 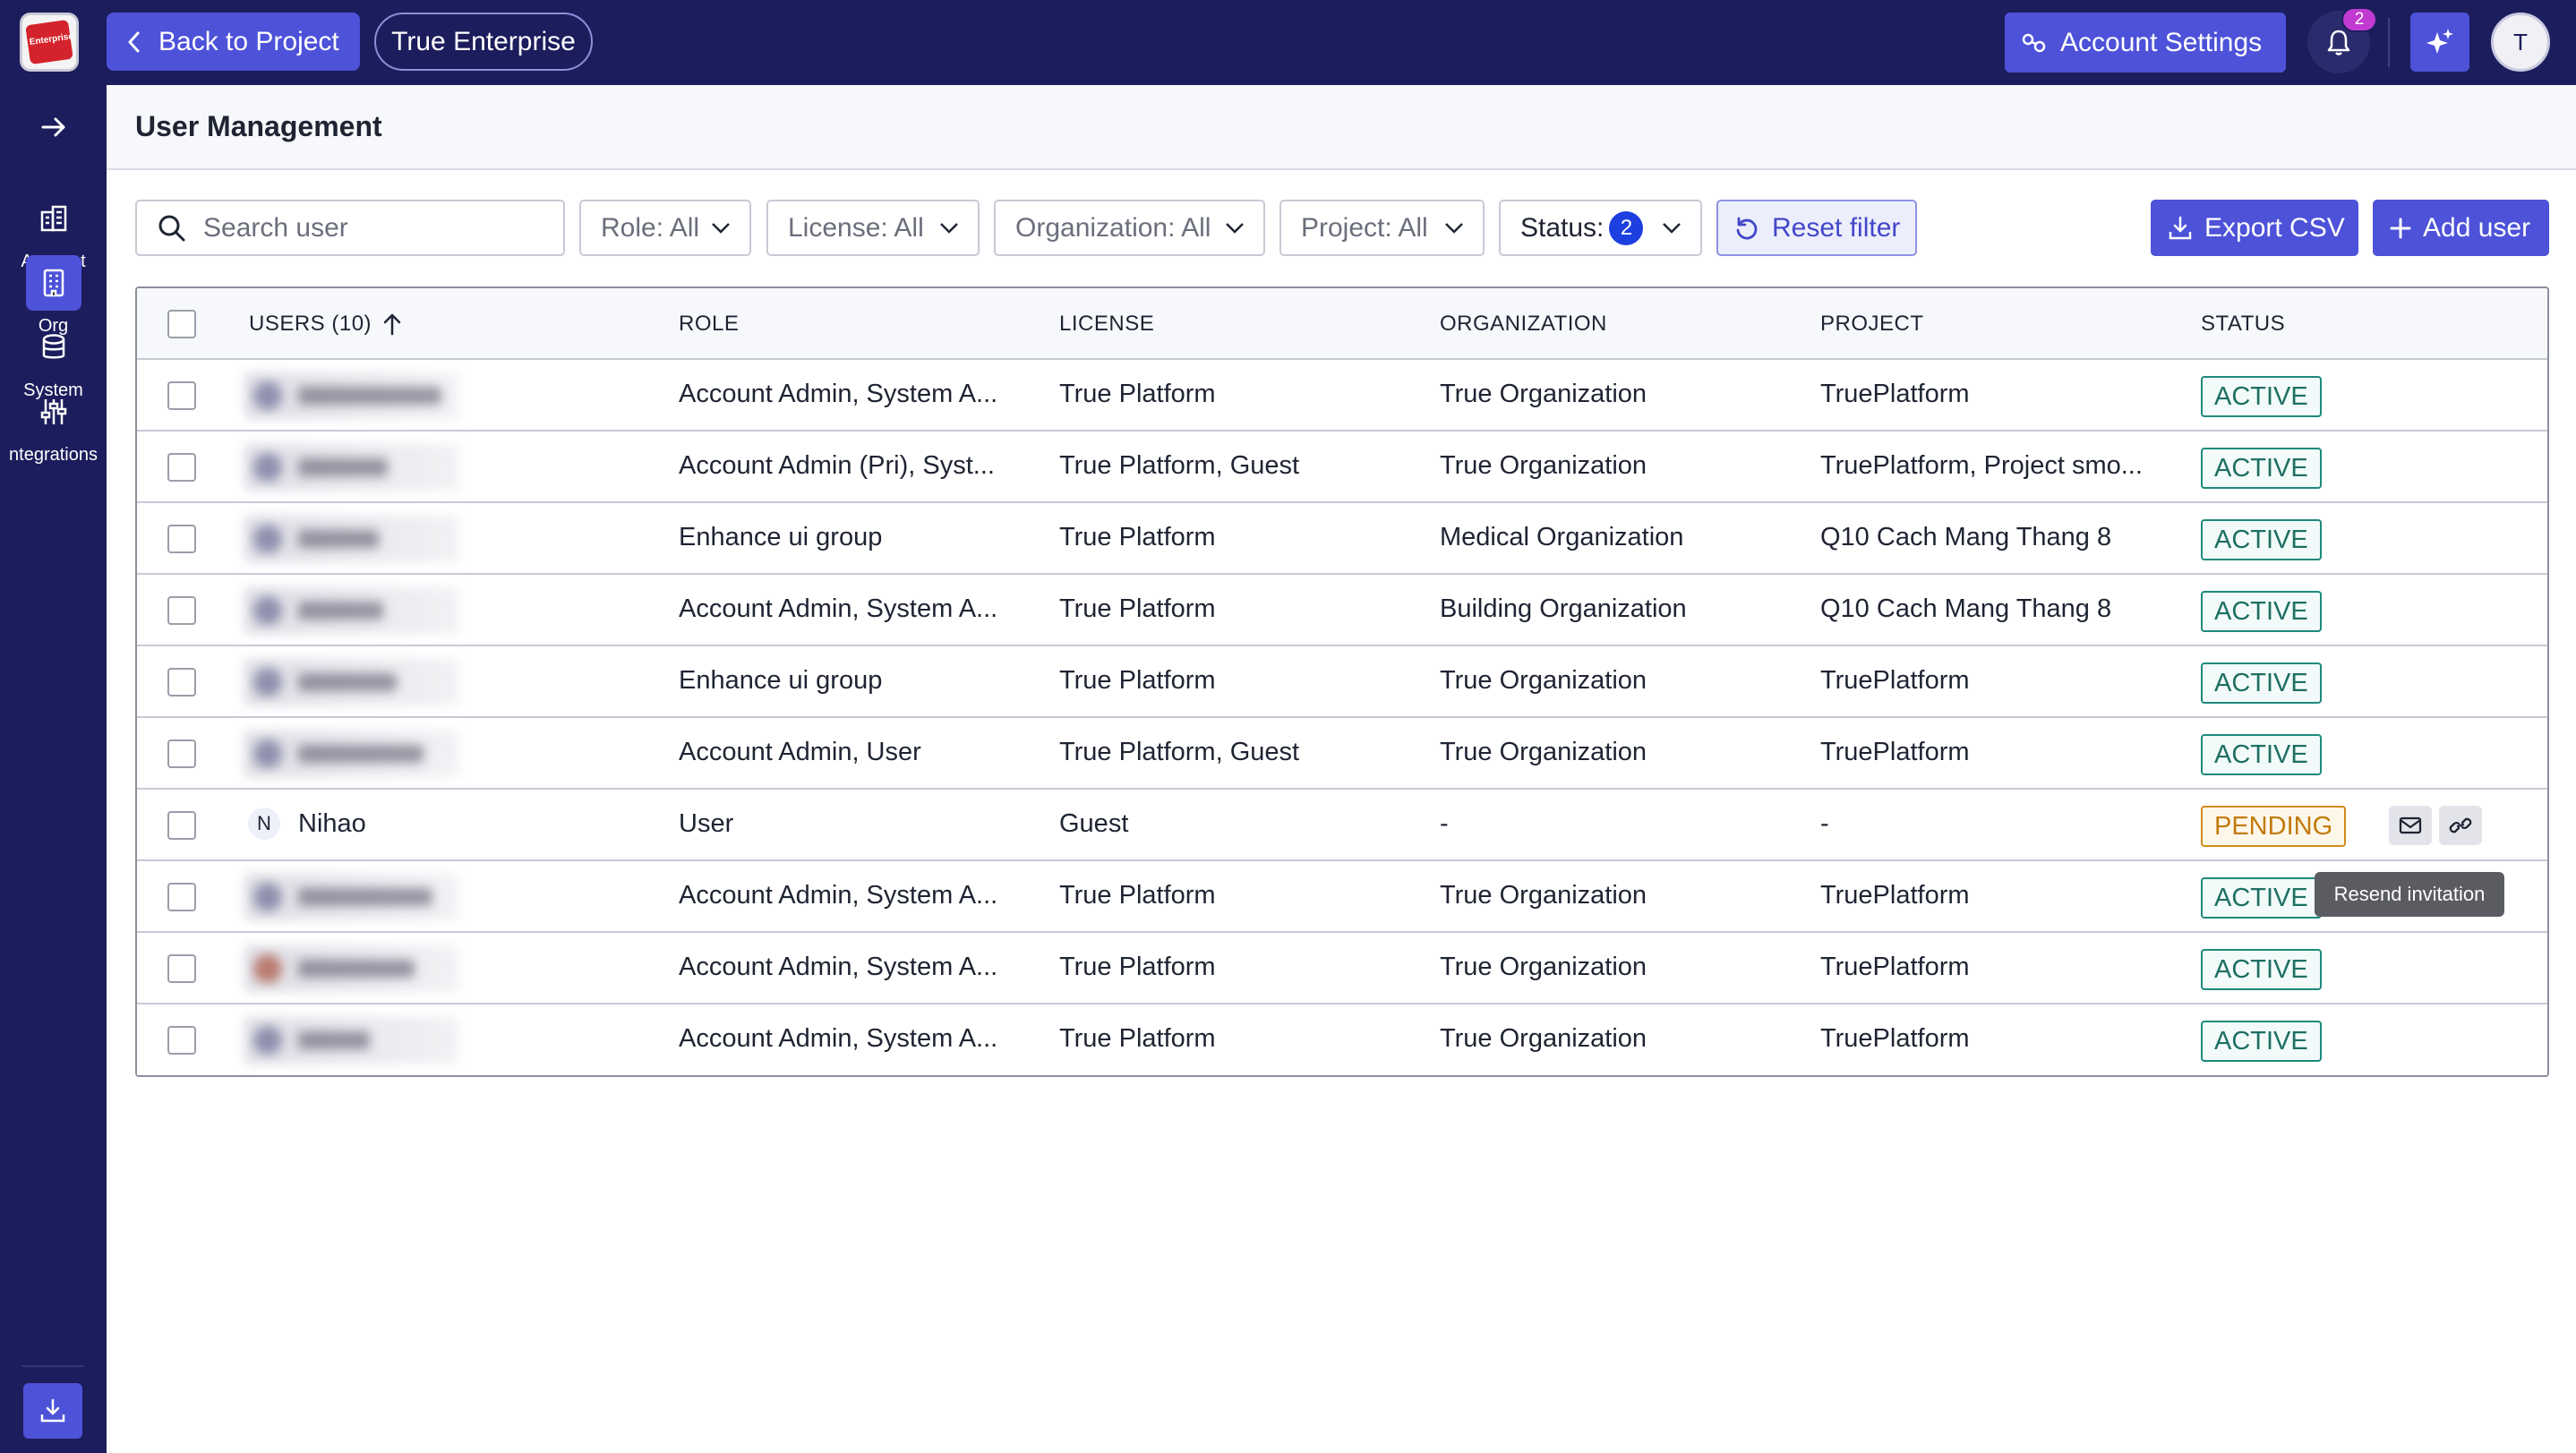 I want to click on organization-filter: Organization: All, so click(x=1129, y=228).